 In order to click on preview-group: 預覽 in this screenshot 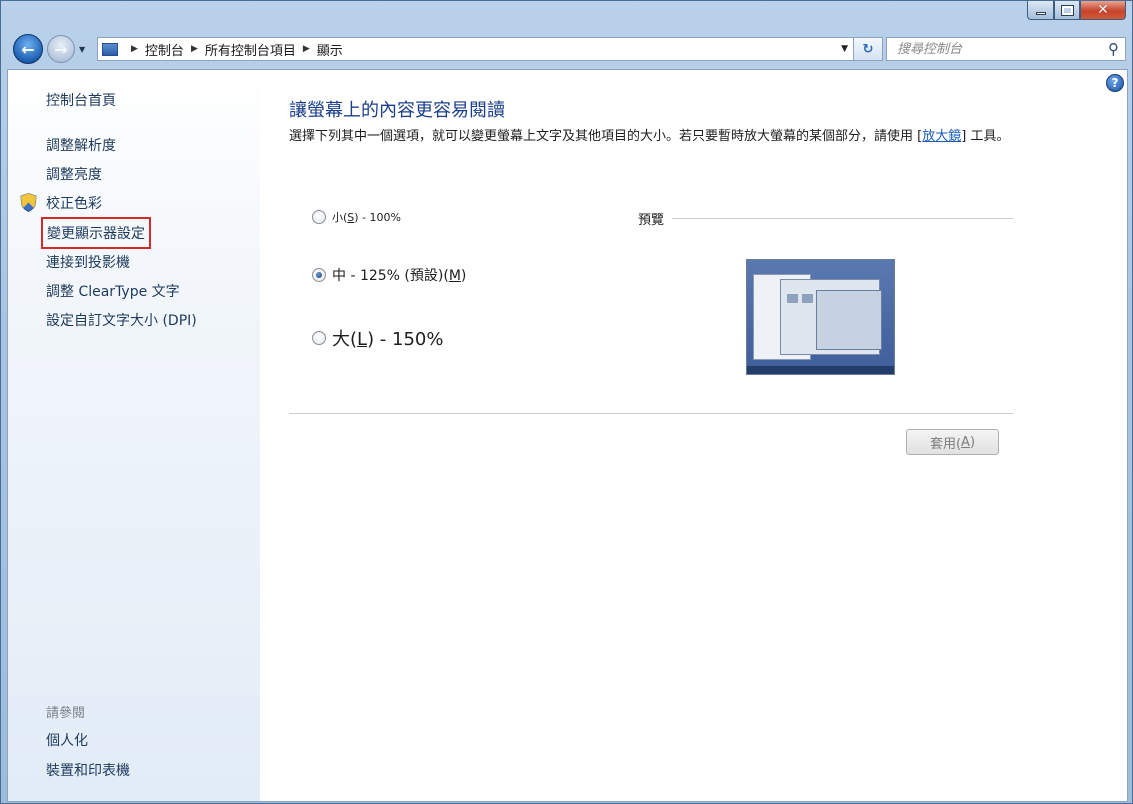, I will do `click(825, 218)`.